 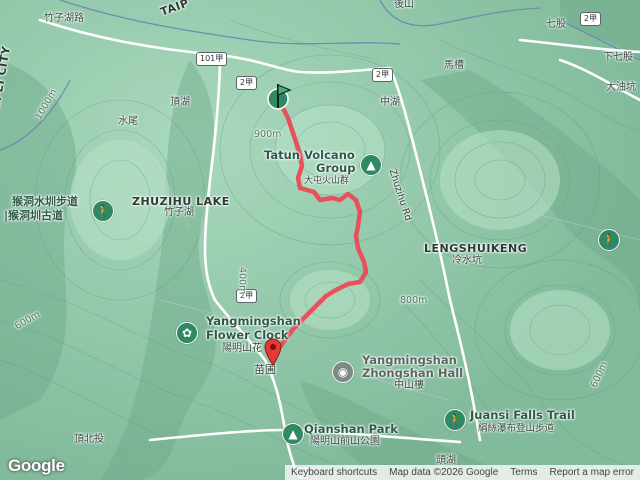 I want to click on label-houshan: 後山, so click(x=404, y=5).